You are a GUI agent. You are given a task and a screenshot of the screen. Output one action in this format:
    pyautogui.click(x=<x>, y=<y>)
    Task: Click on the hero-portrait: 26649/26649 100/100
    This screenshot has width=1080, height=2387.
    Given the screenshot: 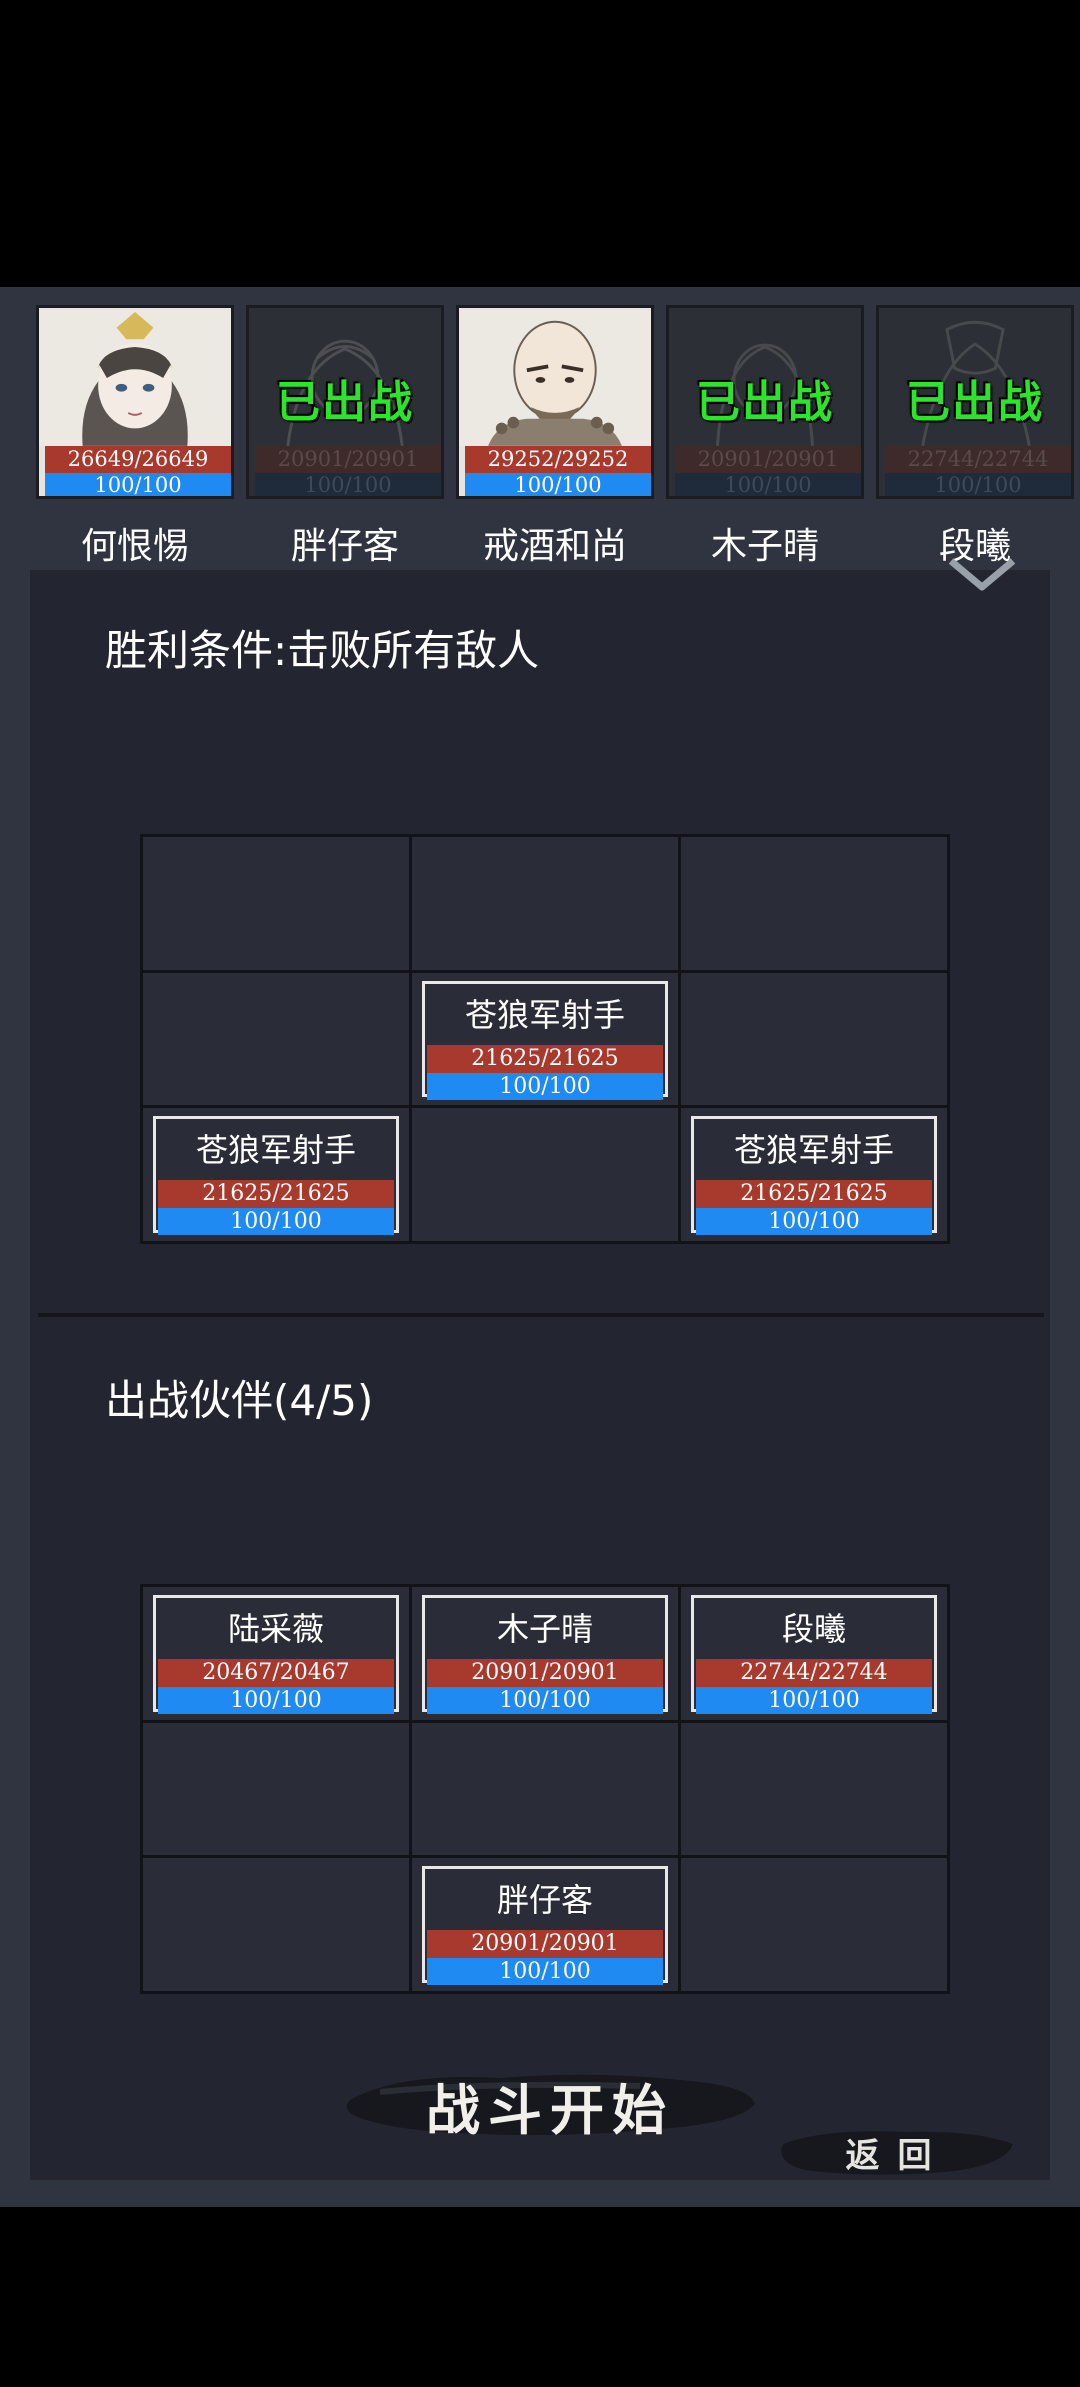 What is the action you would take?
    pyautogui.click(x=135, y=402)
    